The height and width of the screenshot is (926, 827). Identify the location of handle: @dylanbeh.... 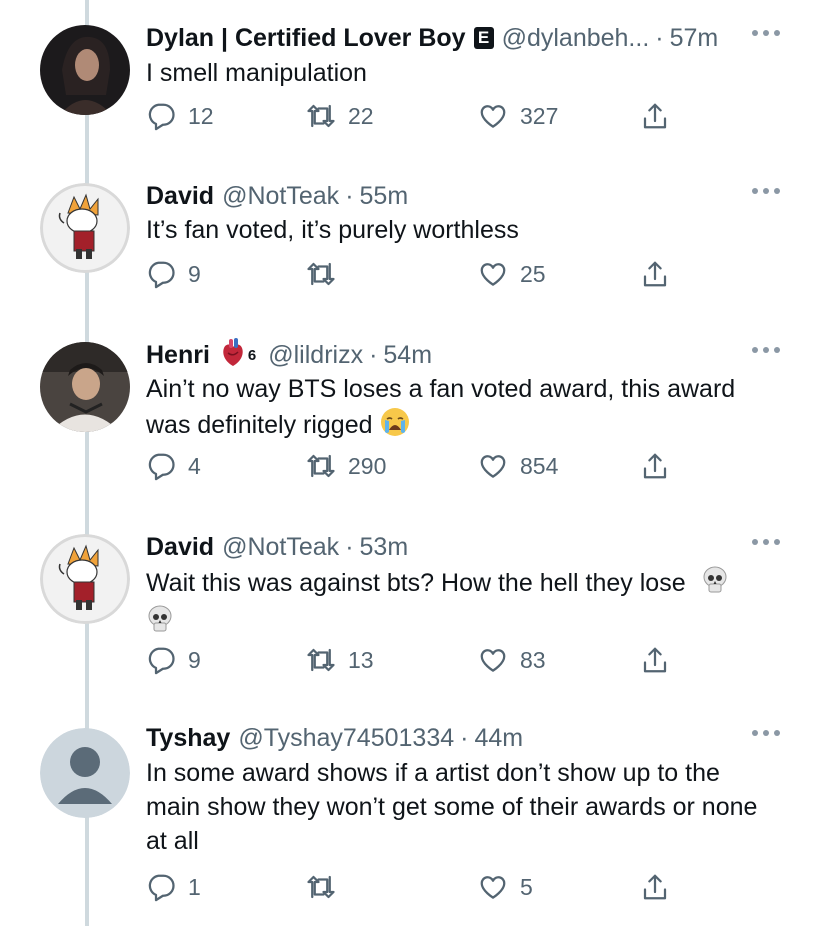
(576, 38).